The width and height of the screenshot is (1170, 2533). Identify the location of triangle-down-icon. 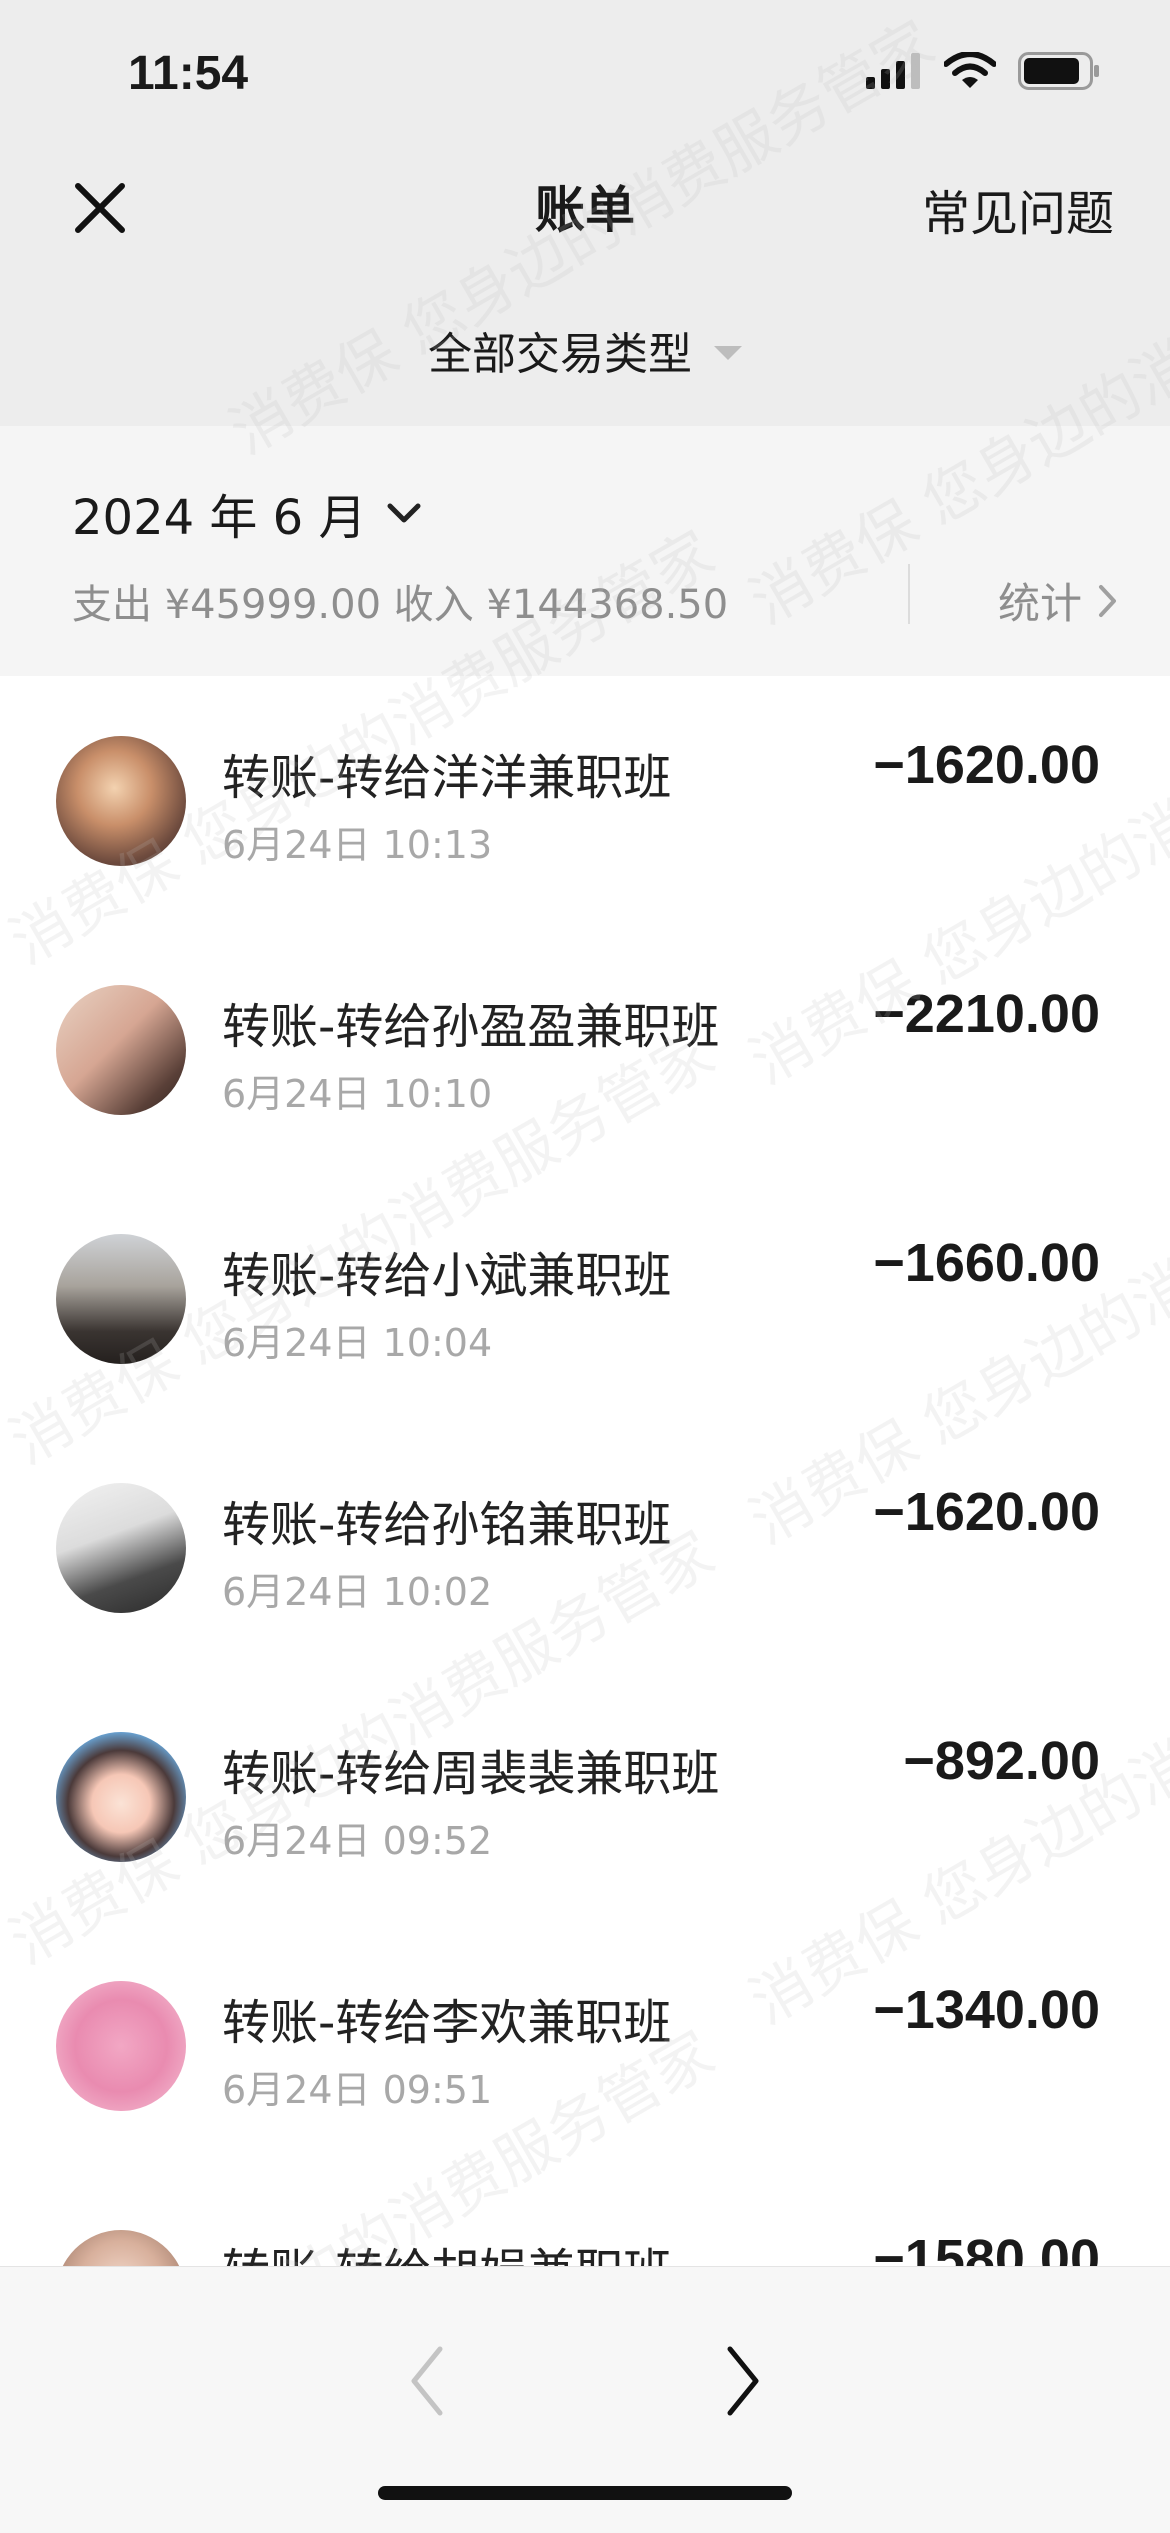
(728, 353).